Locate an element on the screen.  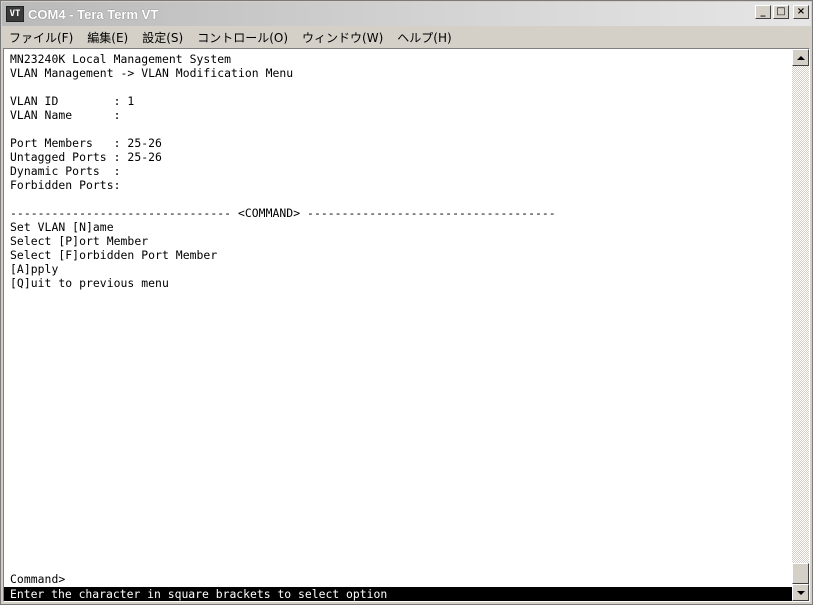
terminal-option-apply: [A]pply is located at coordinates (34, 269).